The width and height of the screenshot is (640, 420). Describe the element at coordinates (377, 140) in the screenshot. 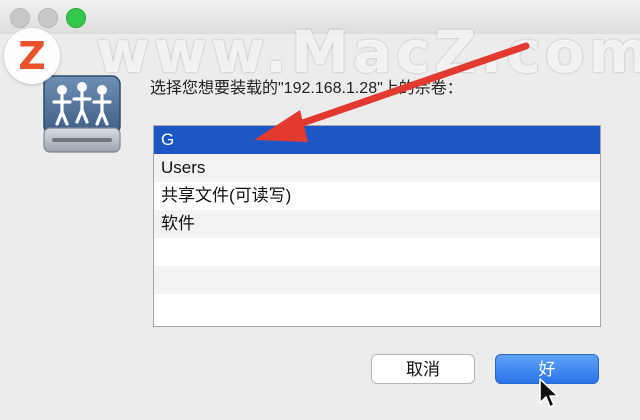

I see `volume-list-item: G` at that location.